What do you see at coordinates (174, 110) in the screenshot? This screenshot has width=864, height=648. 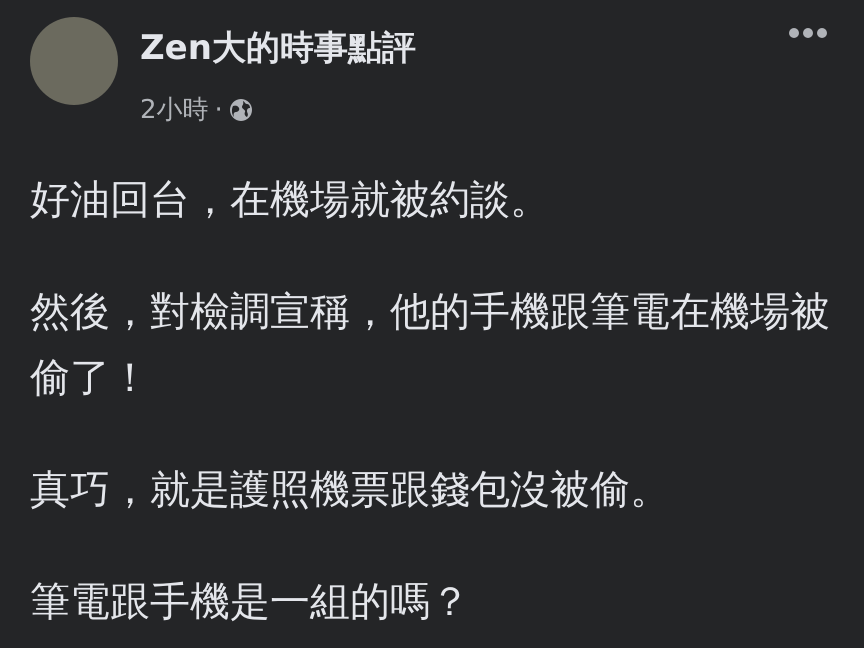 I see `post-time: 2小時` at bounding box center [174, 110].